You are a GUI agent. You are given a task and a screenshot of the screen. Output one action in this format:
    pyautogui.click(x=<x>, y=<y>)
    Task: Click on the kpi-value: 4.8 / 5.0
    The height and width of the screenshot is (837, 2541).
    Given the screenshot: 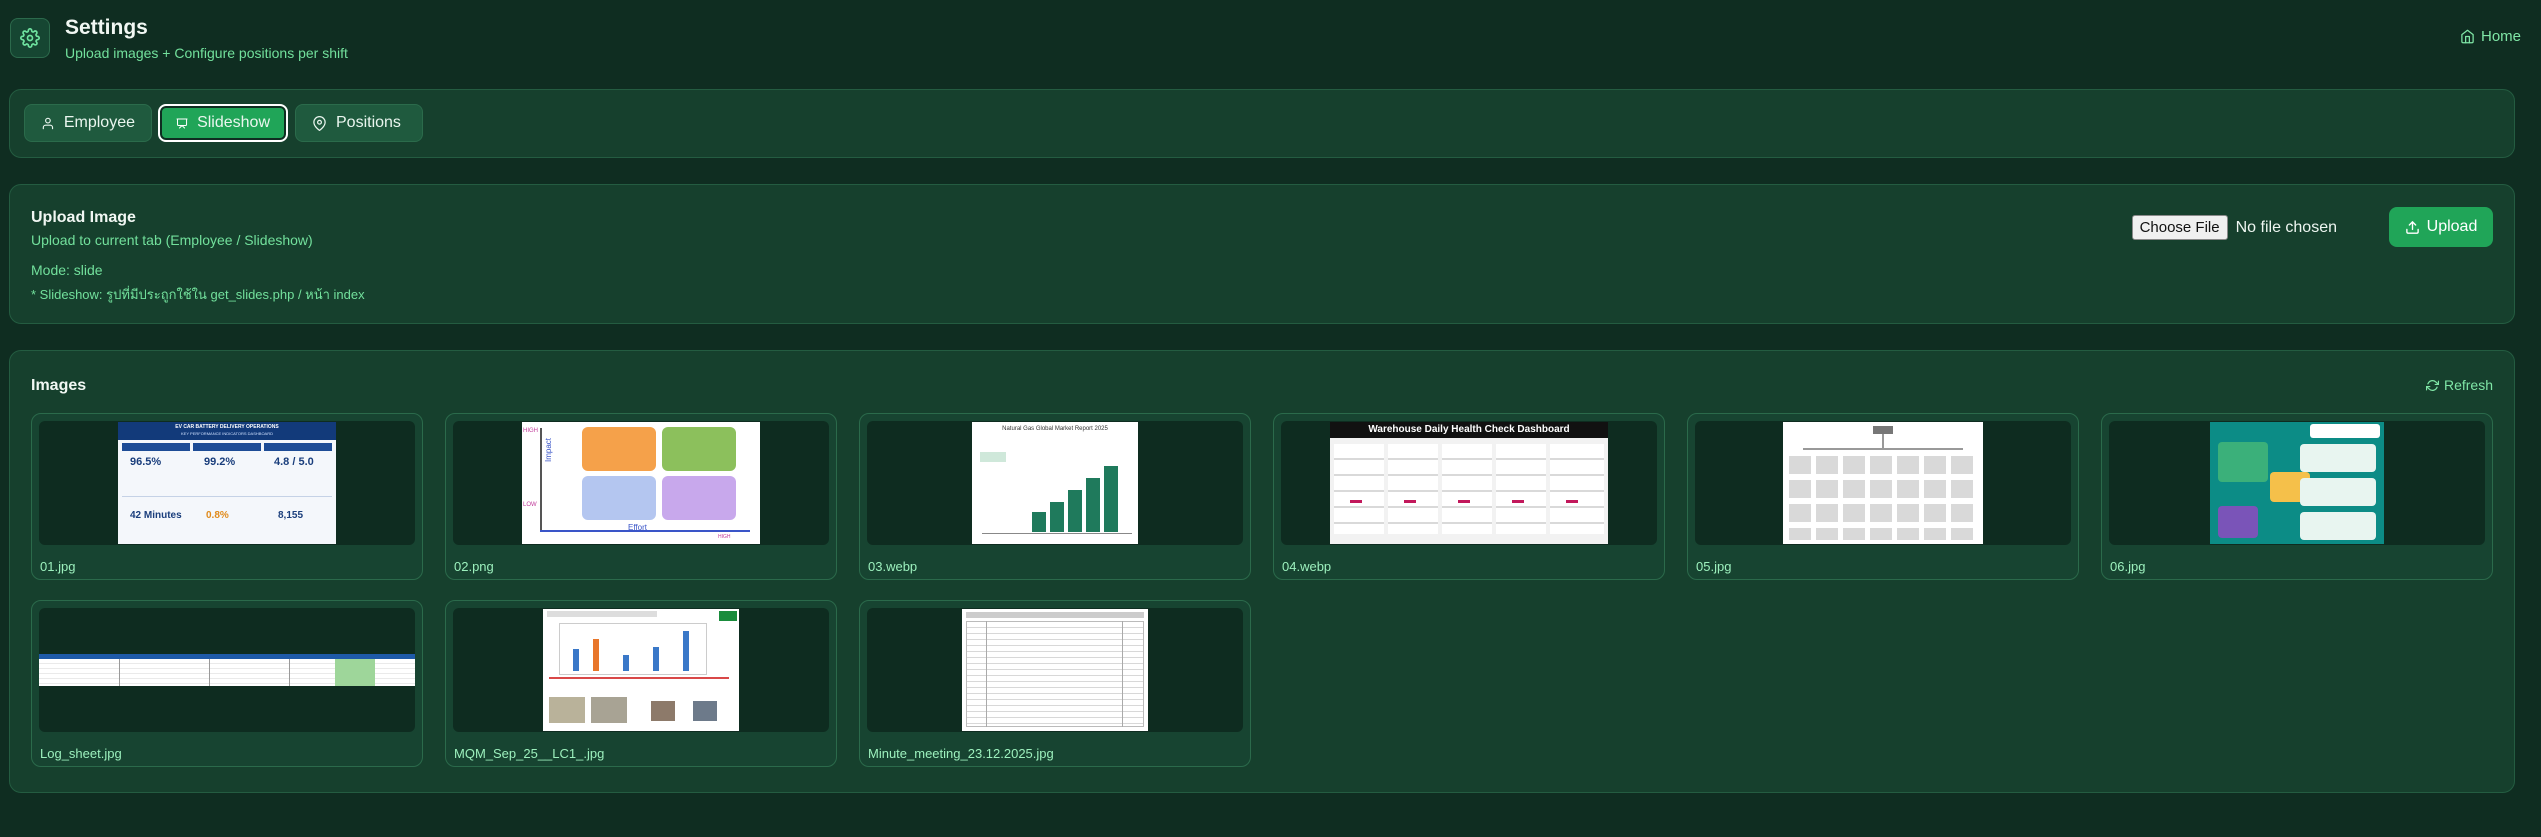 What is the action you would take?
    pyautogui.click(x=294, y=462)
    